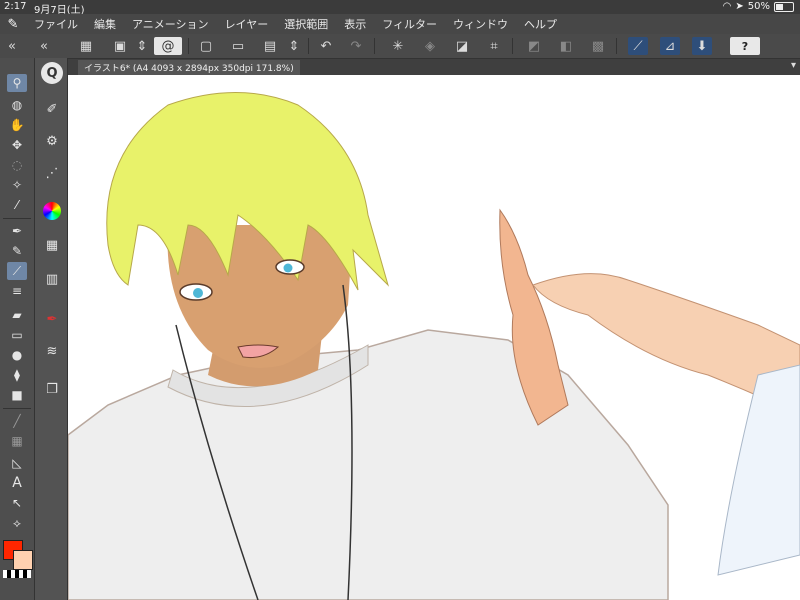 The image size is (800, 600). I want to click on loading-icon: ✳, so click(398, 46).